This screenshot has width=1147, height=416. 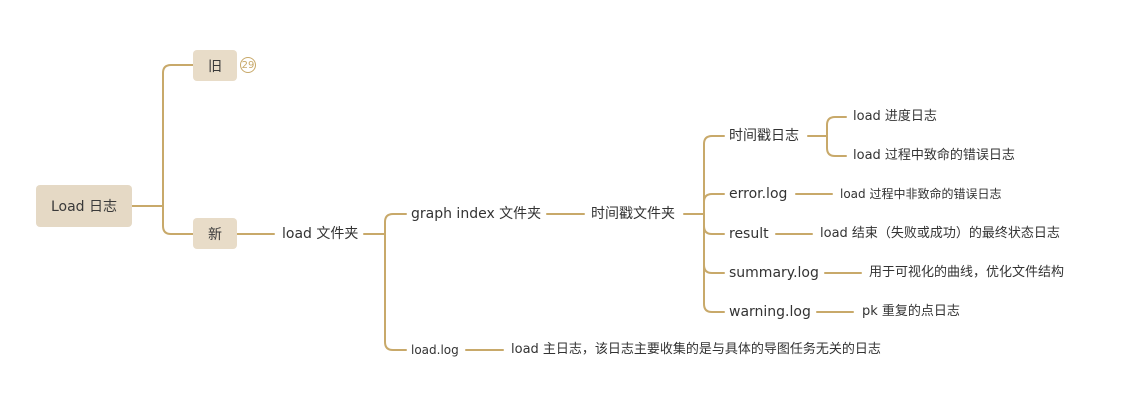 What do you see at coordinates (920, 194) in the screenshot?
I see `error-desc-node: load 过程中非致命的错误日志` at bounding box center [920, 194].